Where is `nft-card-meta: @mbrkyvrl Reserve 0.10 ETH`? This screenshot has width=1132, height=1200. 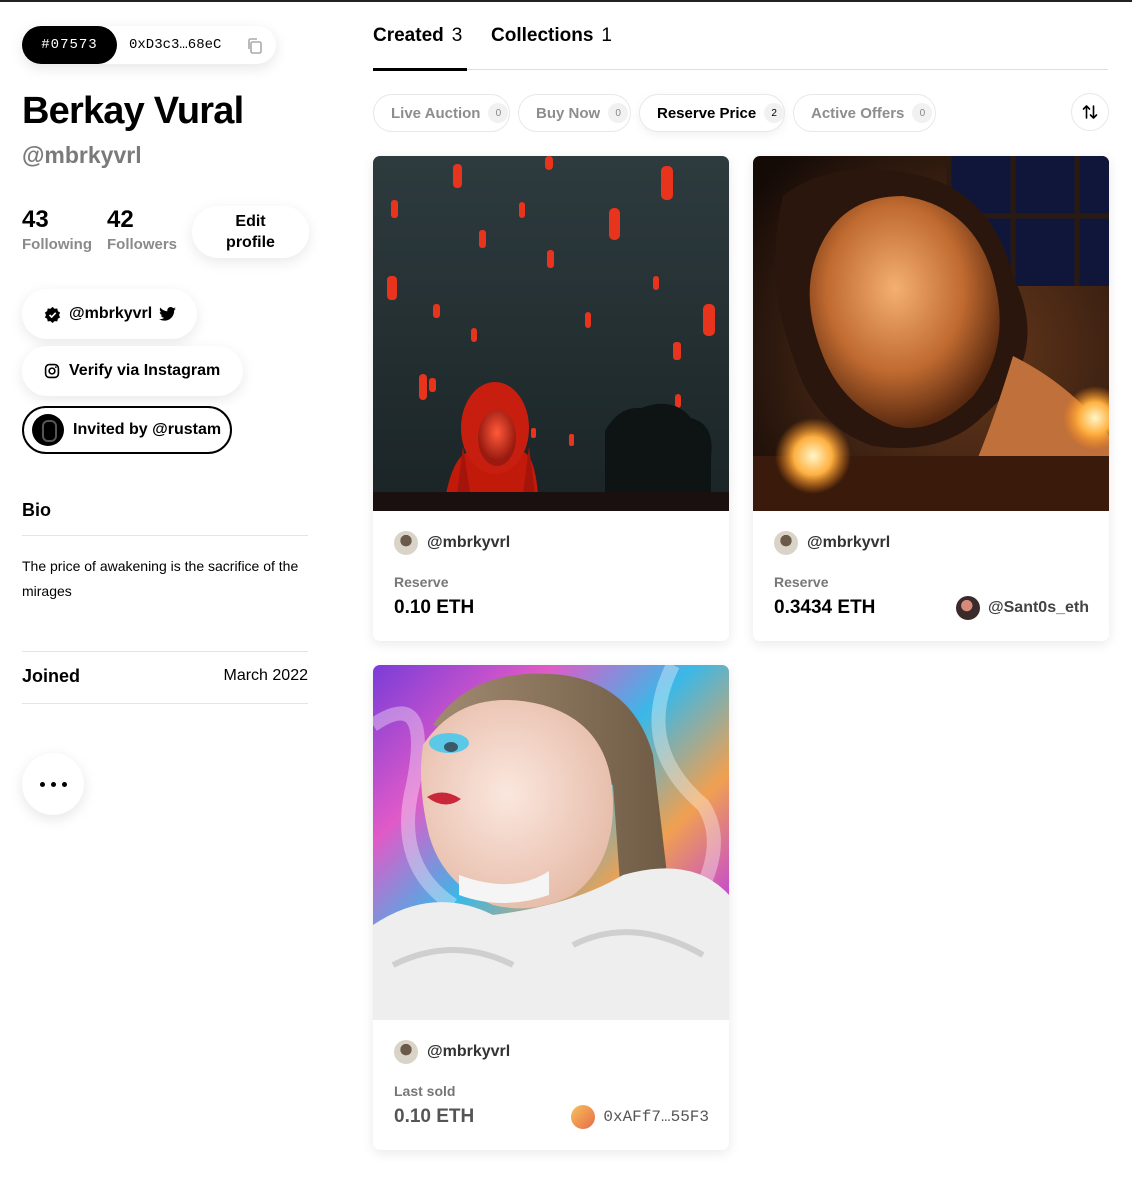
nft-card-meta: @mbrkyvrl Reserve 0.10 ETH is located at coordinates (551, 576).